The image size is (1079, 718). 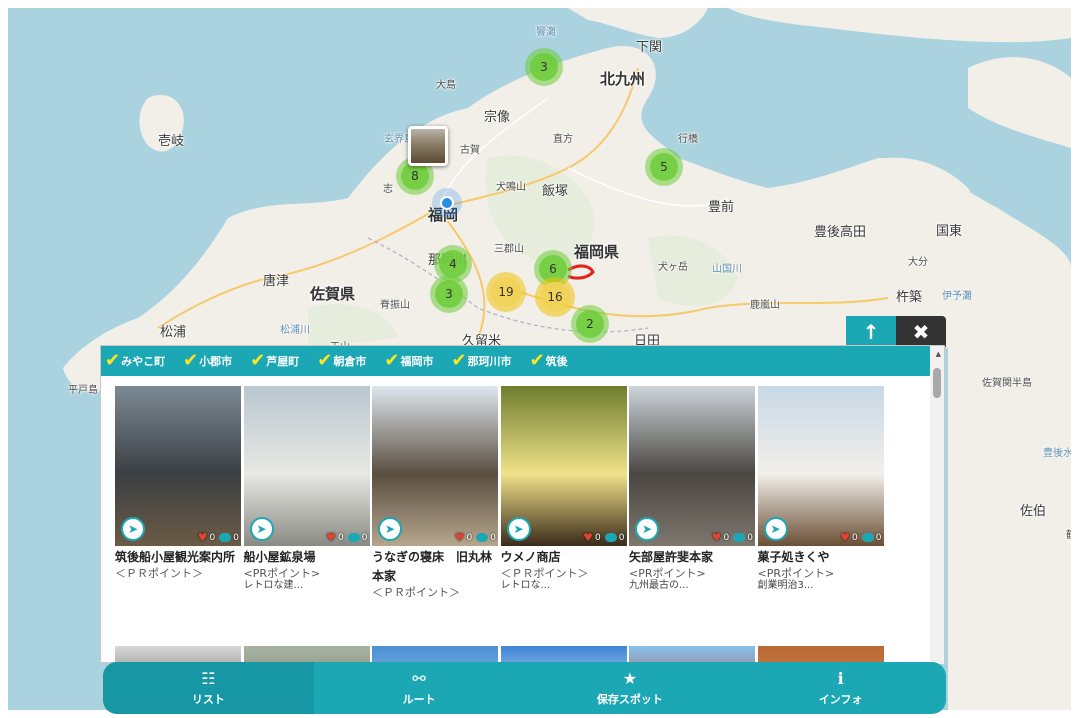 I want to click on area-filter-checkbox: ✔ 小郡市, so click(x=207, y=361).